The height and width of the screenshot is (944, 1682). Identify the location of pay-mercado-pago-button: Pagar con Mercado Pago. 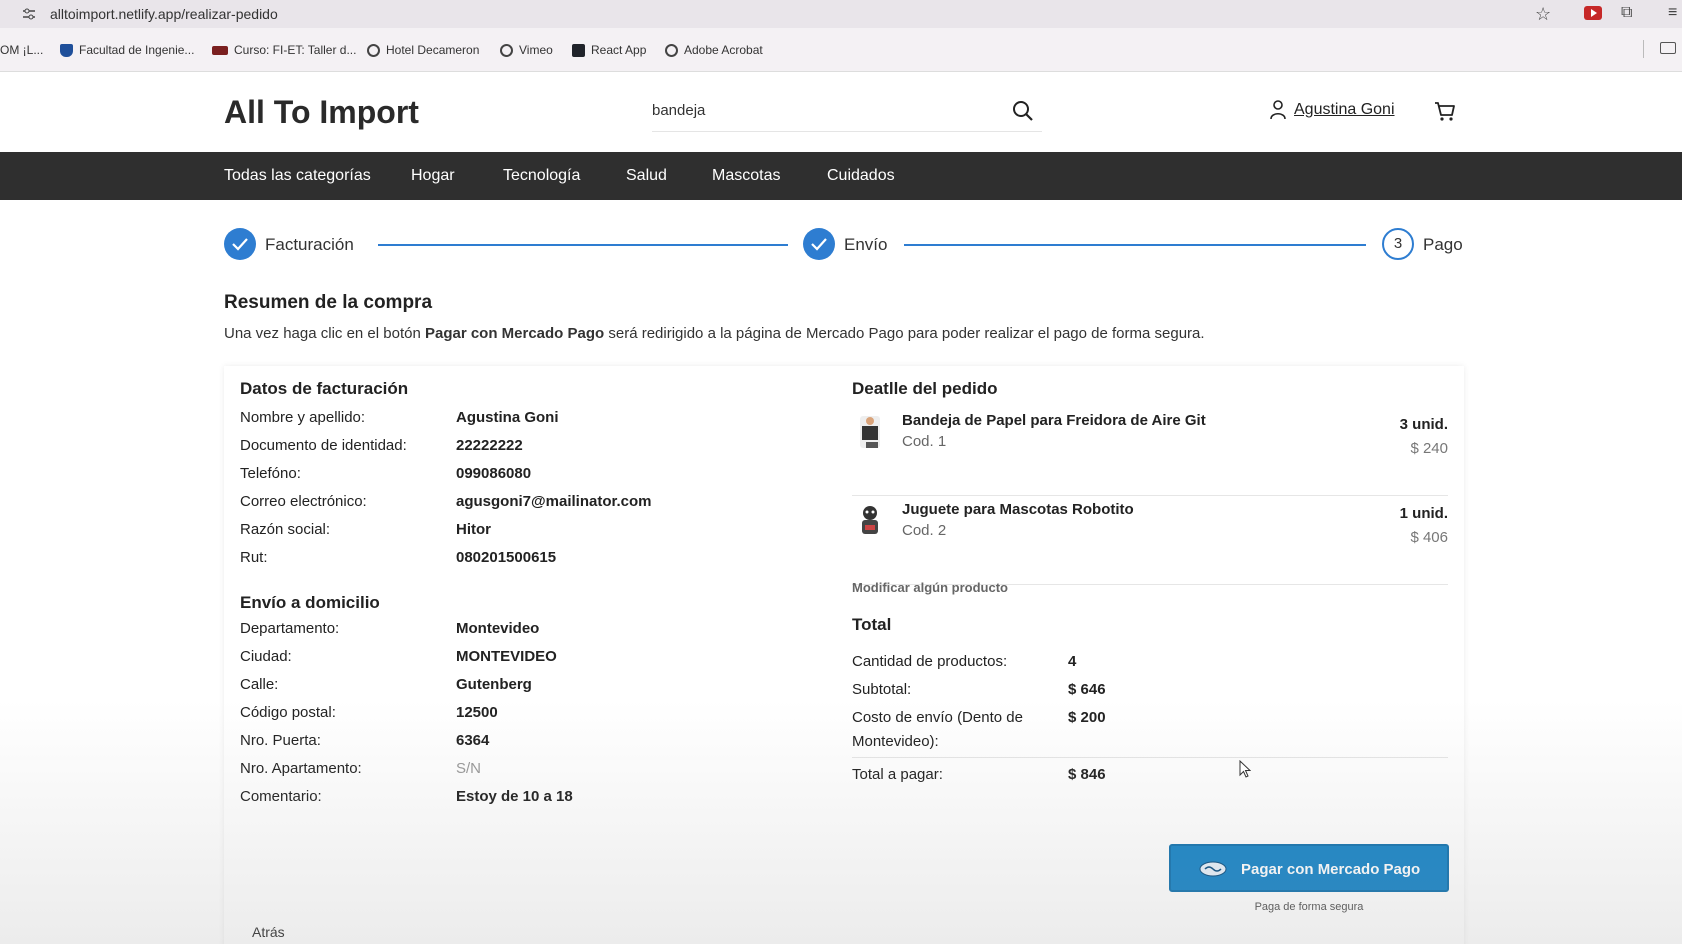
(1309, 868).